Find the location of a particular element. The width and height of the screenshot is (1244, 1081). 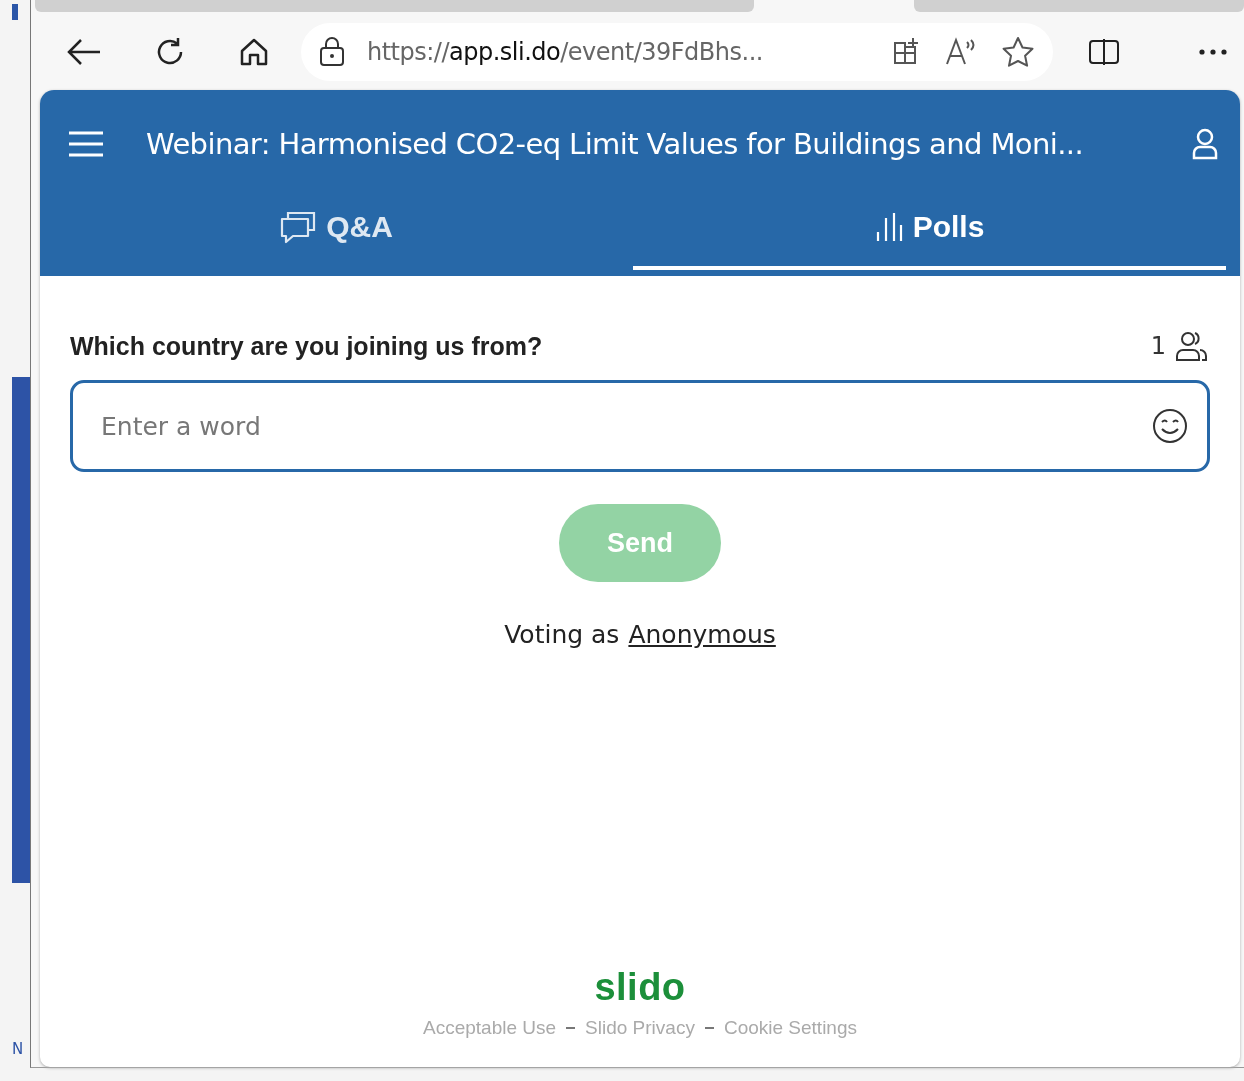

poll-question: Which country are you joining us from? is located at coordinates (307, 346).